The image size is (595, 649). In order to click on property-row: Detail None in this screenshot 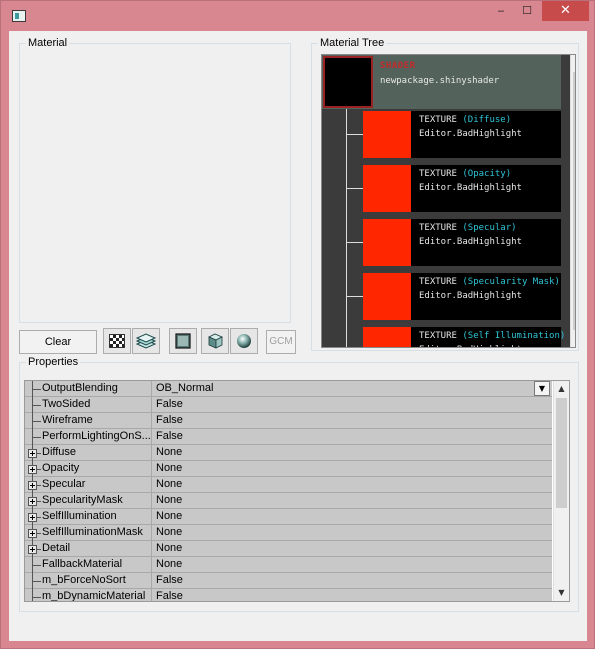, I will do `click(288, 549)`.